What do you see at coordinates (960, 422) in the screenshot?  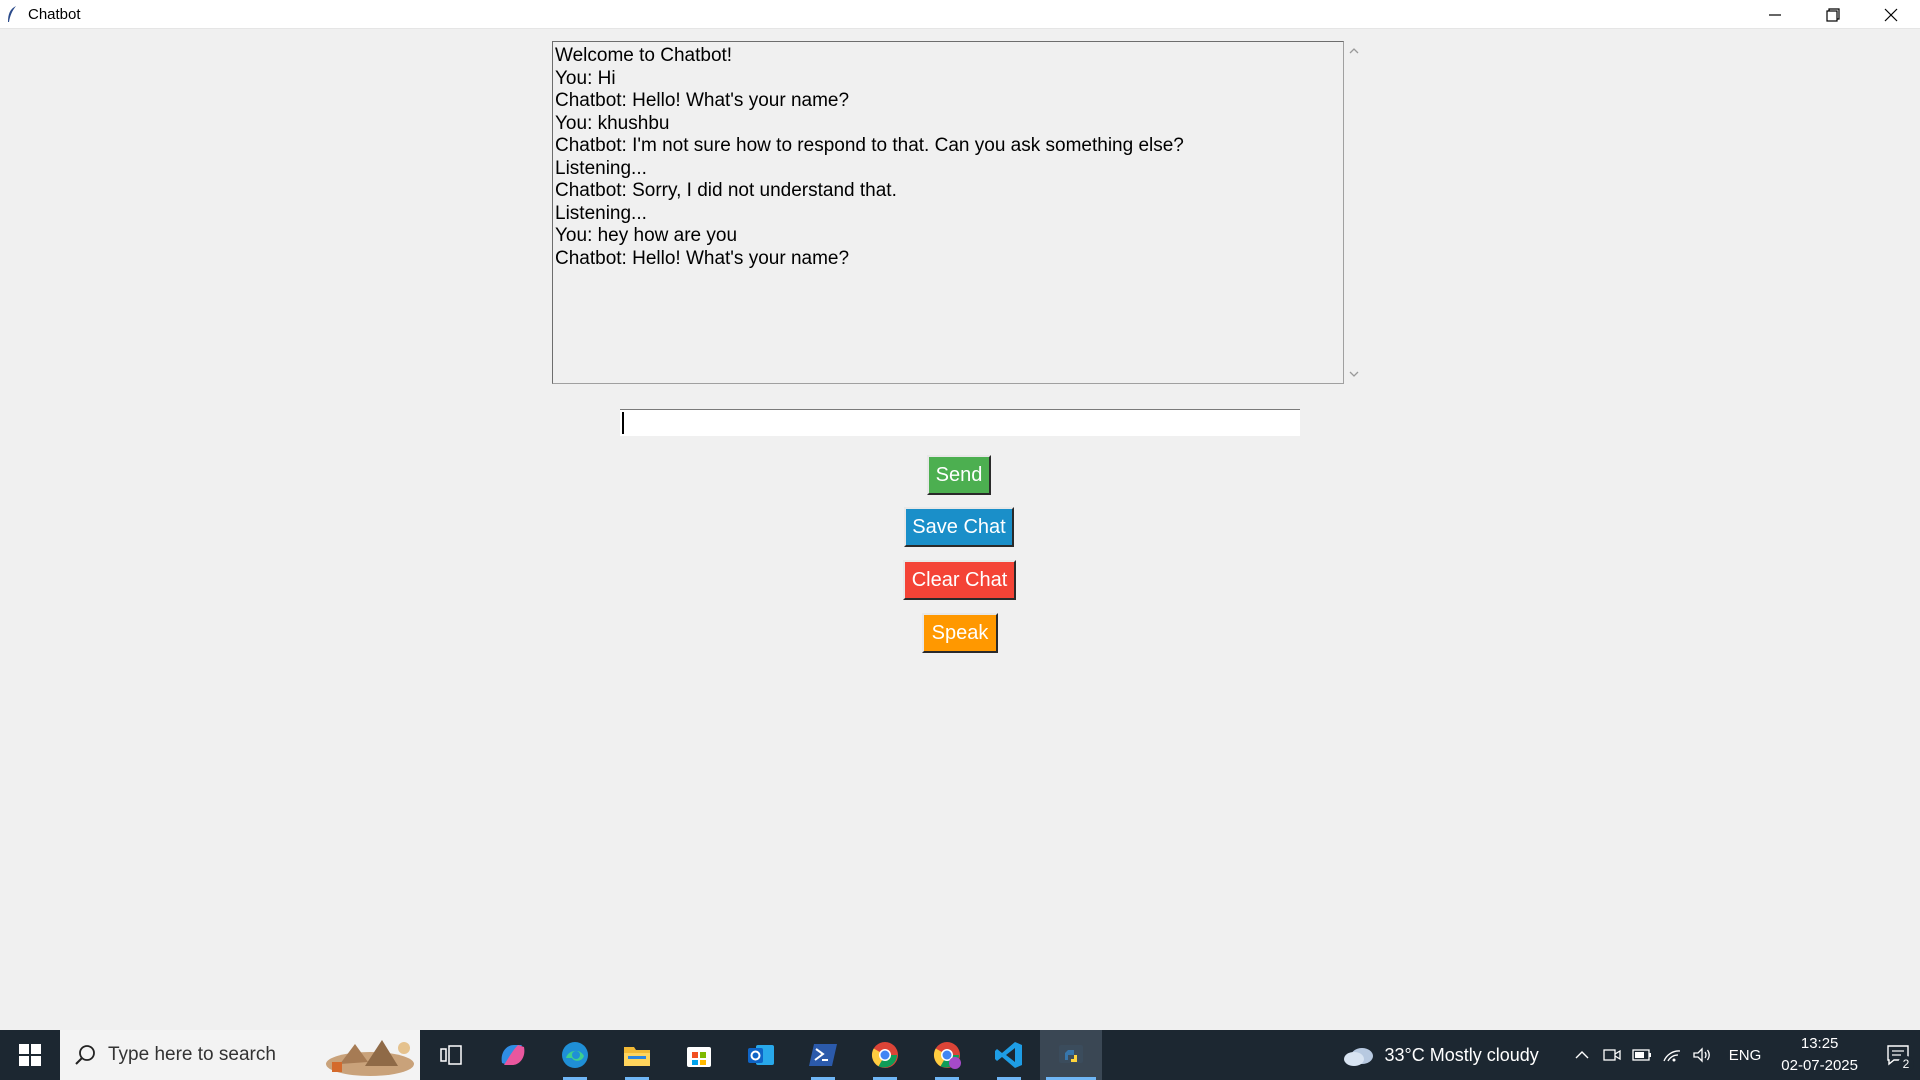 I see `message-input` at bounding box center [960, 422].